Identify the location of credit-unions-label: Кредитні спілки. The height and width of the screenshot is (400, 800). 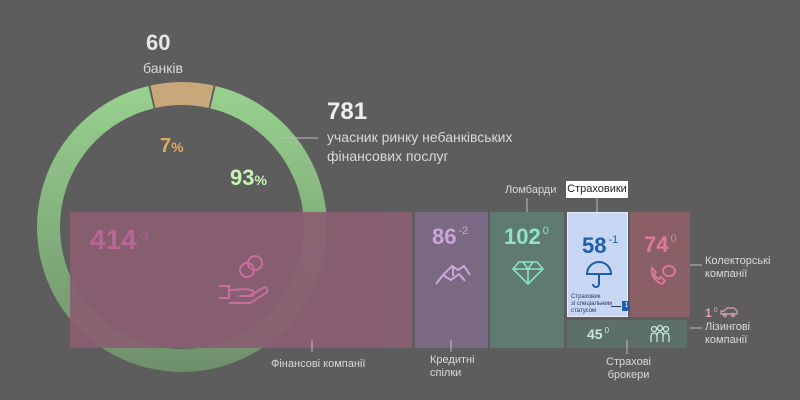
(452, 366).